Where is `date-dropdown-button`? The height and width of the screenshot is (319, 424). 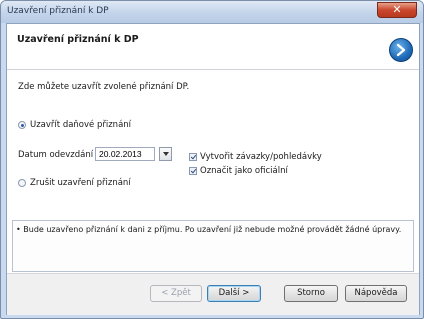 date-dropdown-button is located at coordinates (165, 154).